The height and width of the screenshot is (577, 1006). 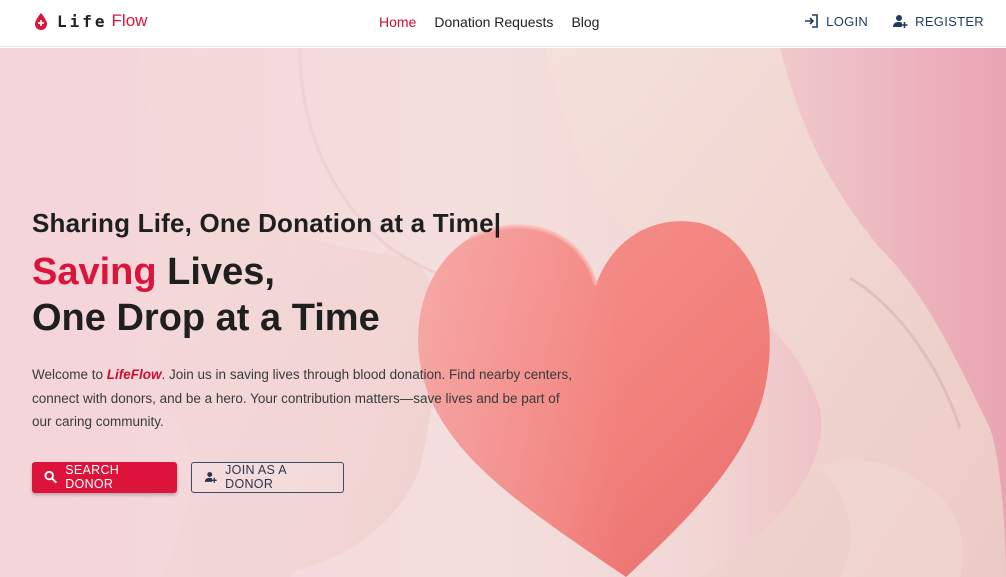 I want to click on hero-tagline: Sharing Life, One Donation at a Time|, so click(x=267, y=223).